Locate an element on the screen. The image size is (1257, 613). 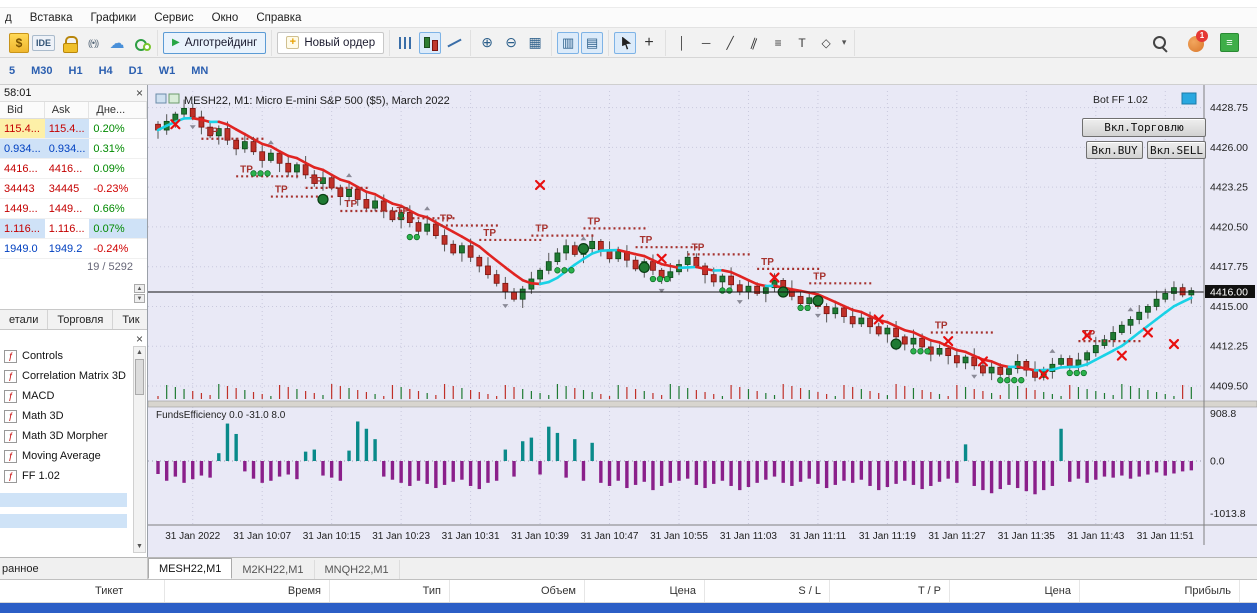
indicator-window-left-icon: ▥ is located at coordinates (568, 42).